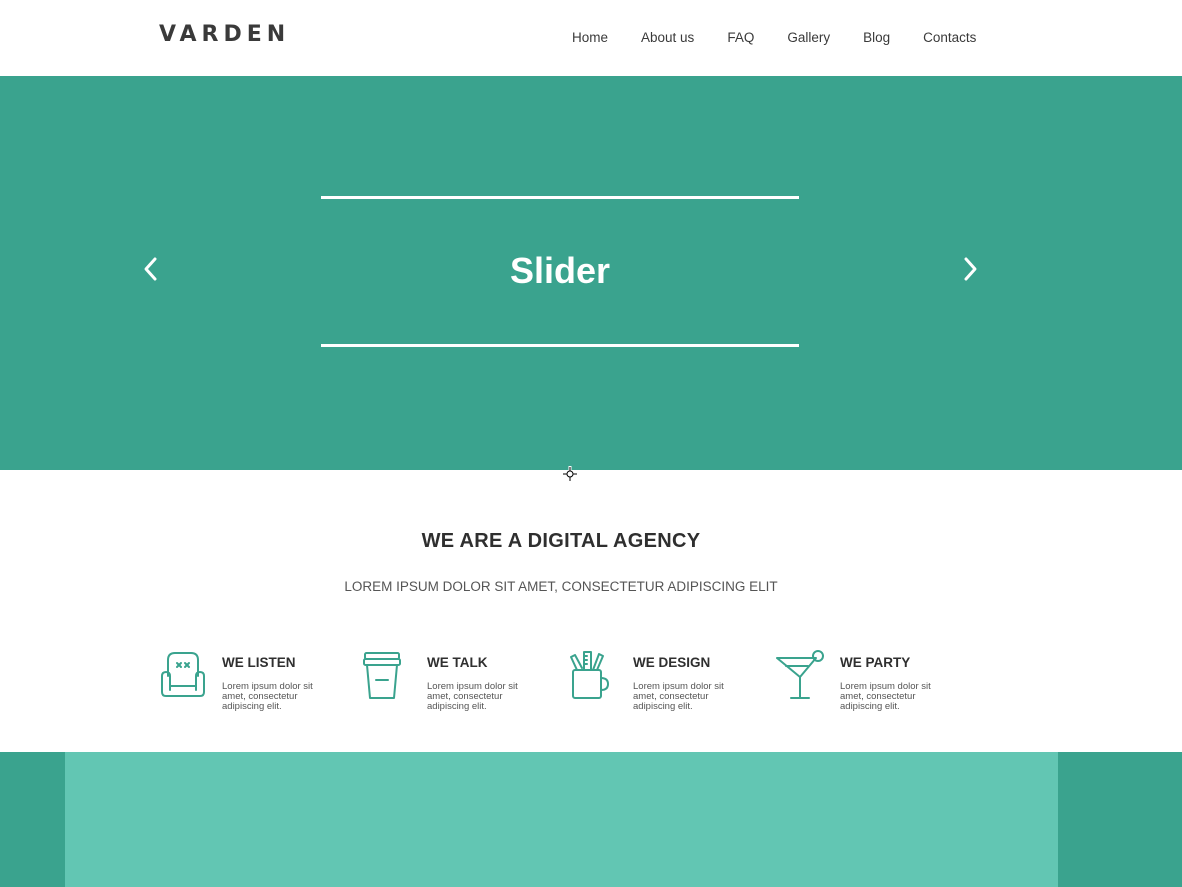 Image resolution: width=1182 pixels, height=887 pixels. Describe the element at coordinates (774, 37) in the screenshot. I see `main-nav: Home About us FAQ Gallery Blog Contacts` at that location.